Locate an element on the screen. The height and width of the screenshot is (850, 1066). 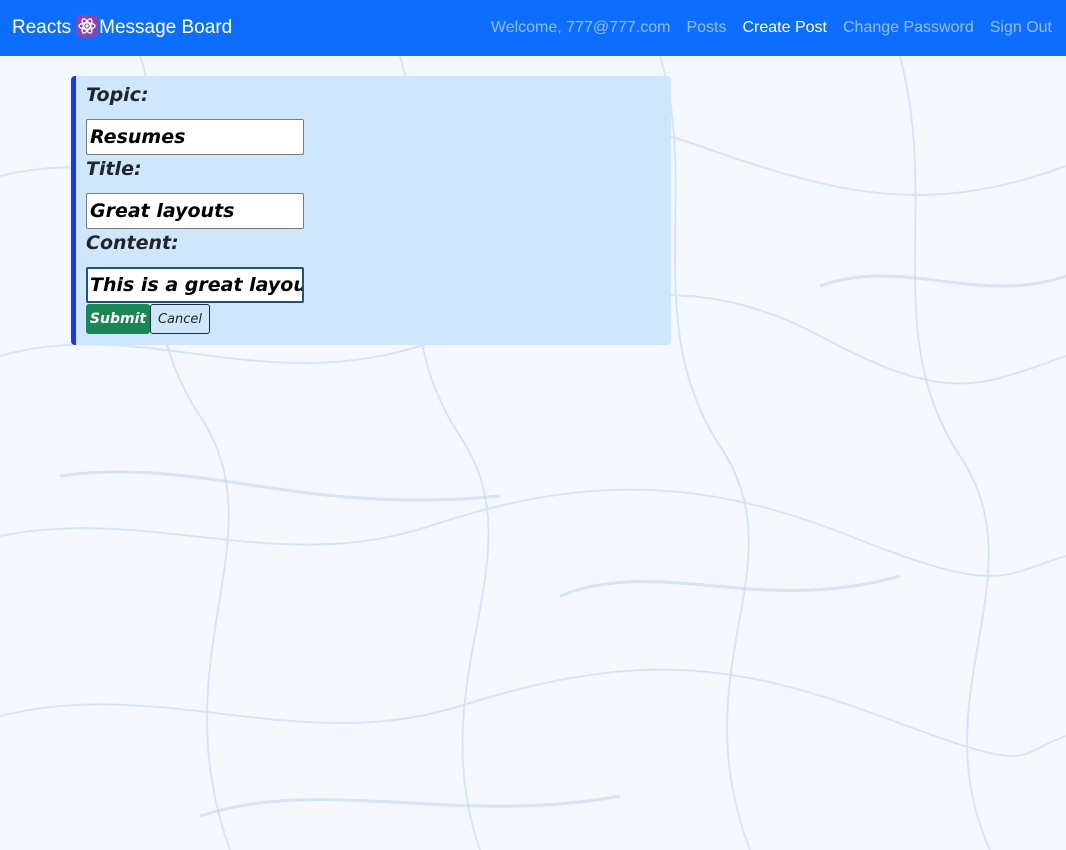
topic-label: Topic: is located at coordinates (117, 95).